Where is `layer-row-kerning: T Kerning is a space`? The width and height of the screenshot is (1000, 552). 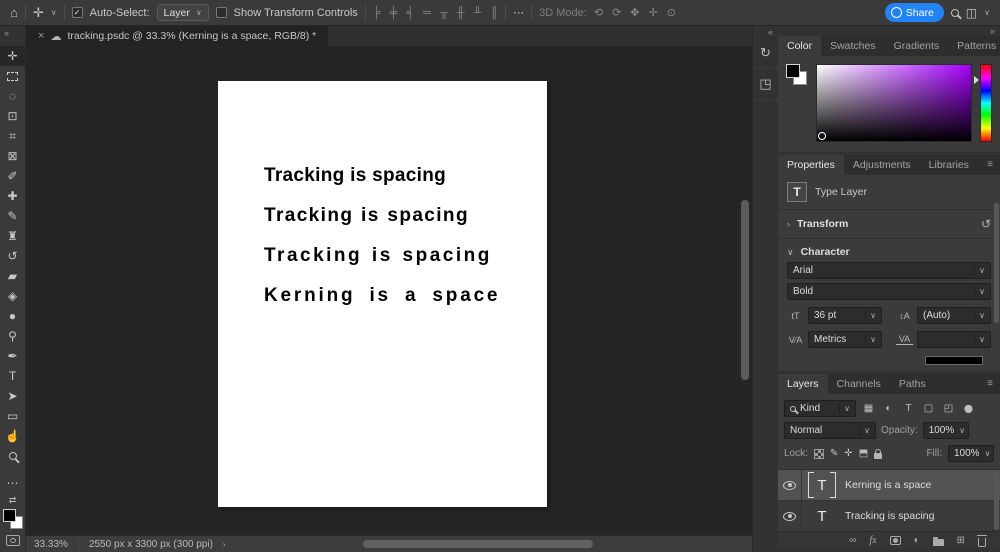
layer-row-kerning: T Kerning is a space is located at coordinates (889, 485).